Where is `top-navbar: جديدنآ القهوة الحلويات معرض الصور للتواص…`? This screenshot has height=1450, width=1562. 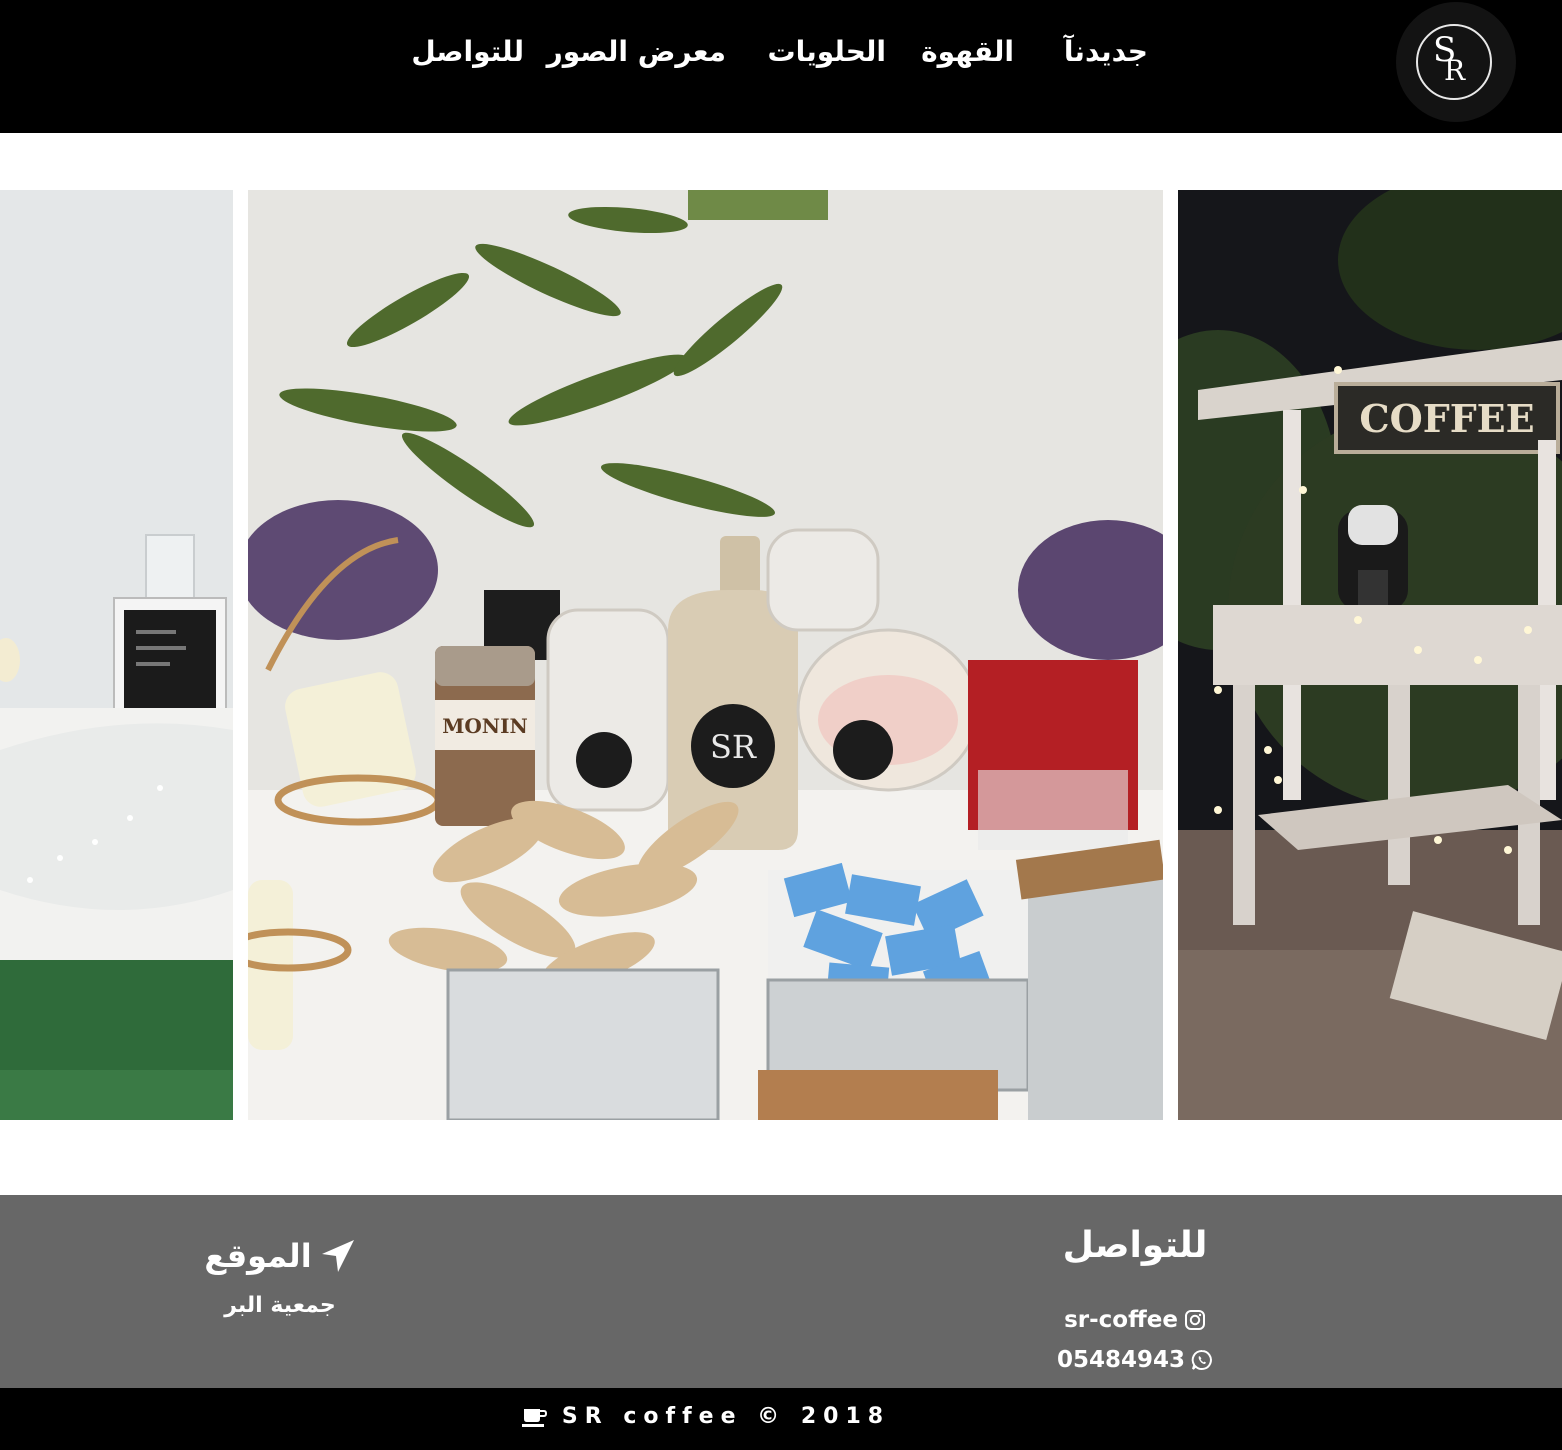
top-navbar: جديدنآ القهوة الحلويات معرض الصور للتواص… is located at coordinates (781, 66).